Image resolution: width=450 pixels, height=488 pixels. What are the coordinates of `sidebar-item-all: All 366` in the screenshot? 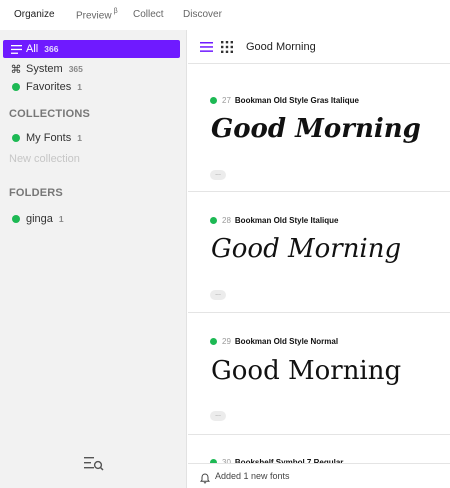 It's located at (91, 49).